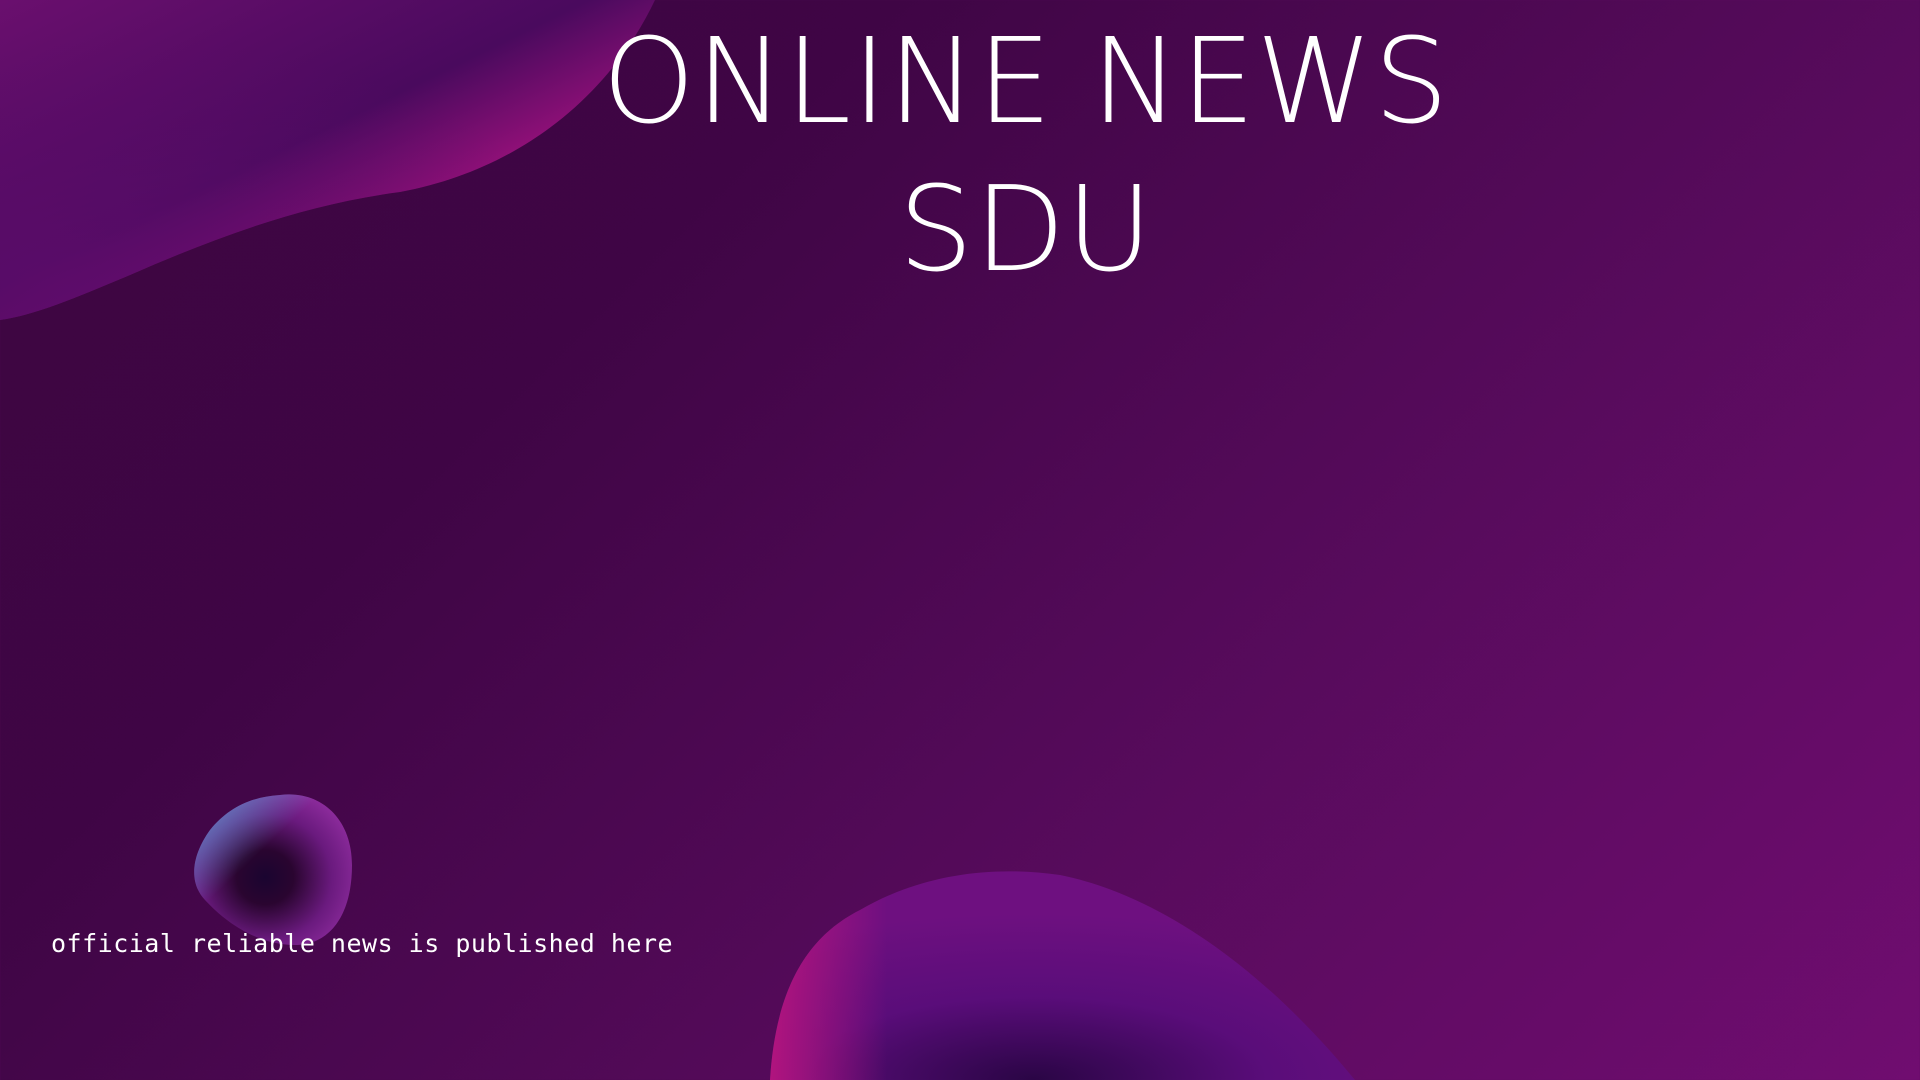  I want to click on bottom-blob-edge, so click(1062, 975).